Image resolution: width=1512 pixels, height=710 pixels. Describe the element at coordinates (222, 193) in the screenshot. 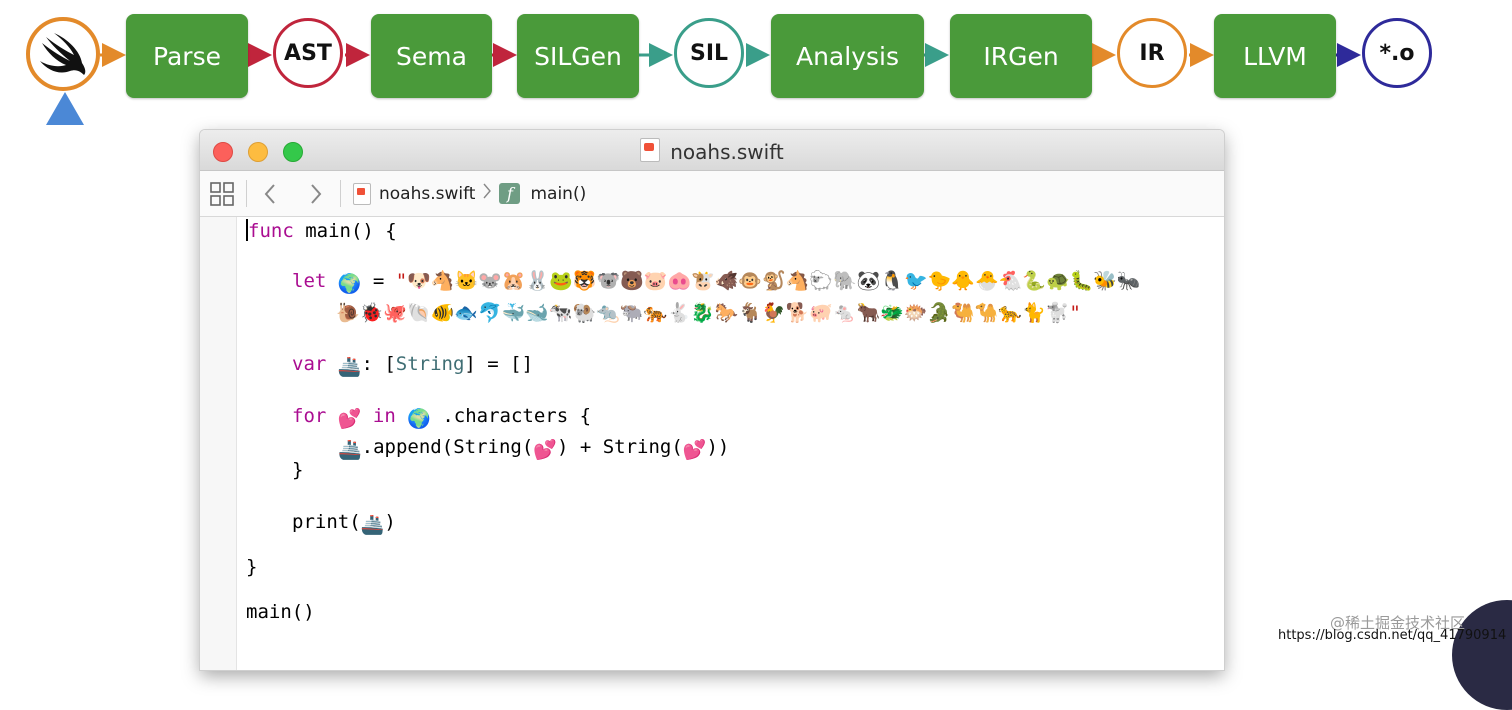

I see `grid-icon` at that location.